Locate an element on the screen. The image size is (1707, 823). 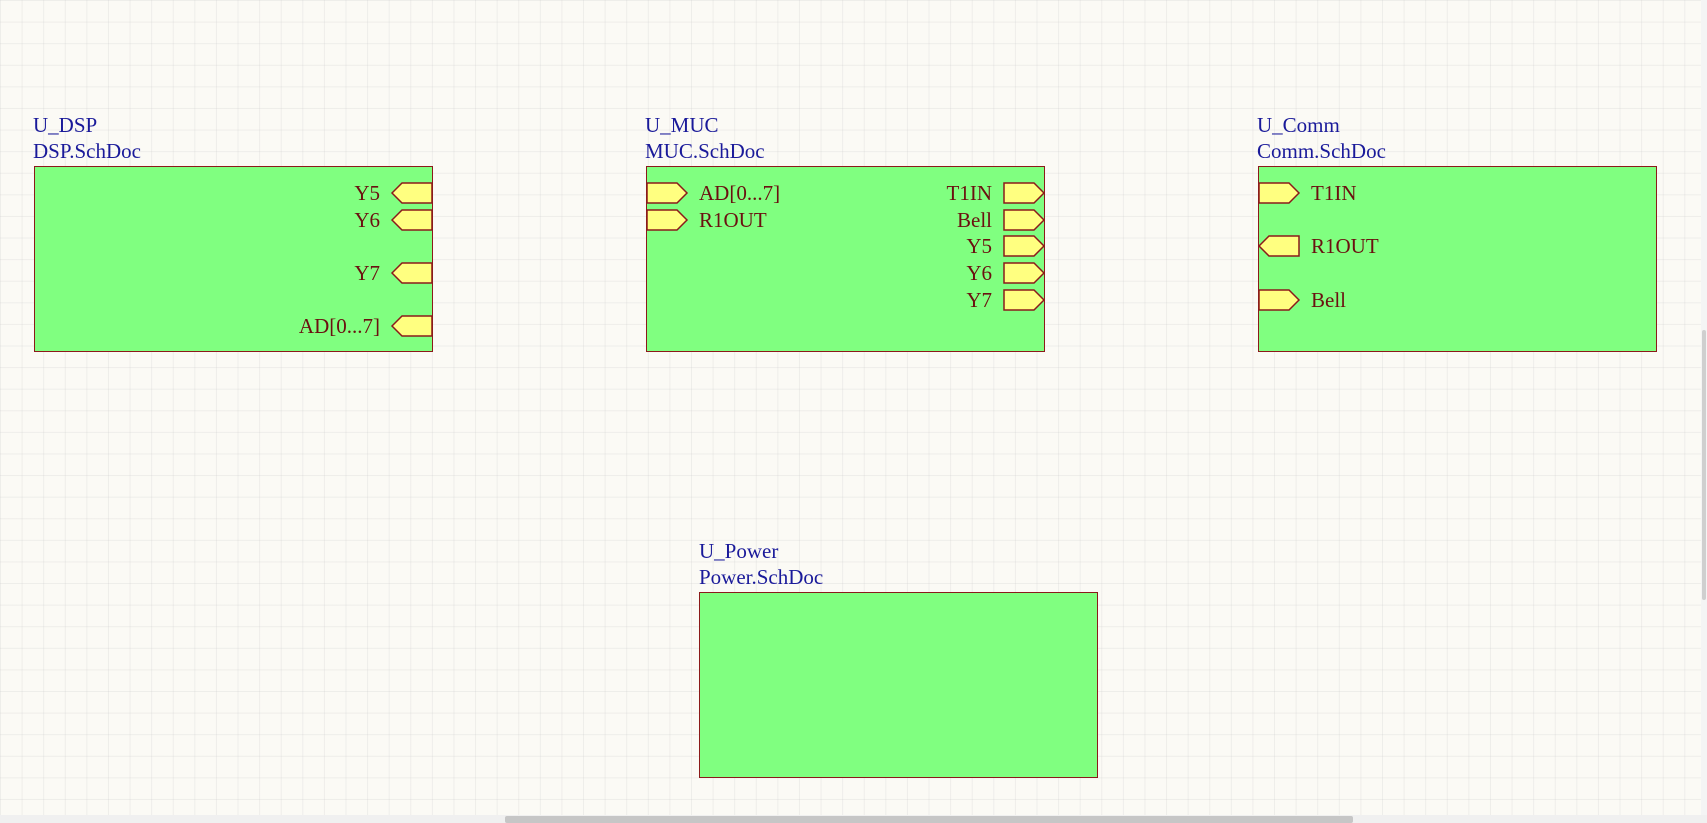
sheet-filename: DSP.SchDoc is located at coordinates (87, 151).